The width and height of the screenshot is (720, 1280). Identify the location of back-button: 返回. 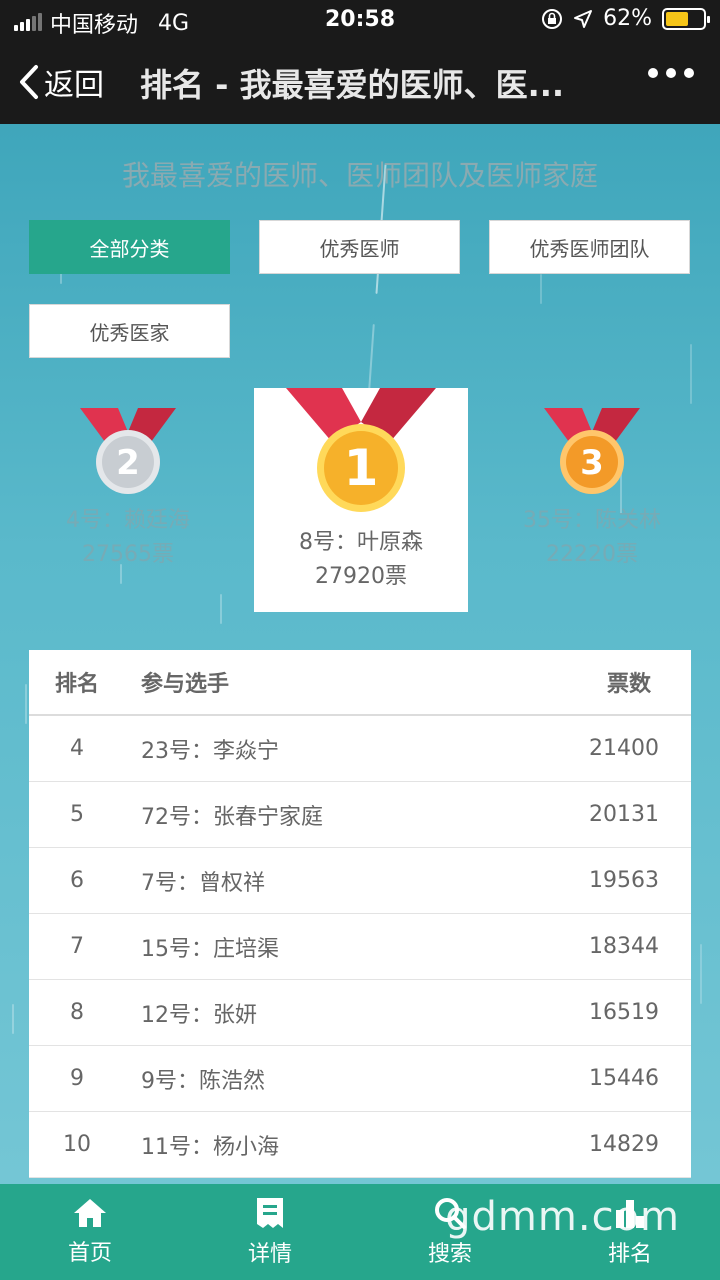
(61, 82).